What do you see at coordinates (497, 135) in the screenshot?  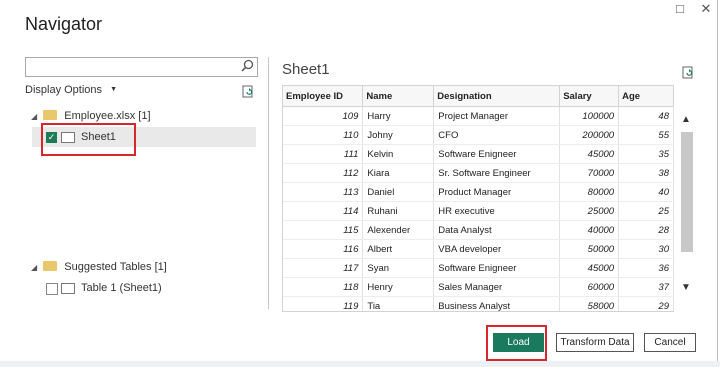 I see `table-cell: CFO` at bounding box center [497, 135].